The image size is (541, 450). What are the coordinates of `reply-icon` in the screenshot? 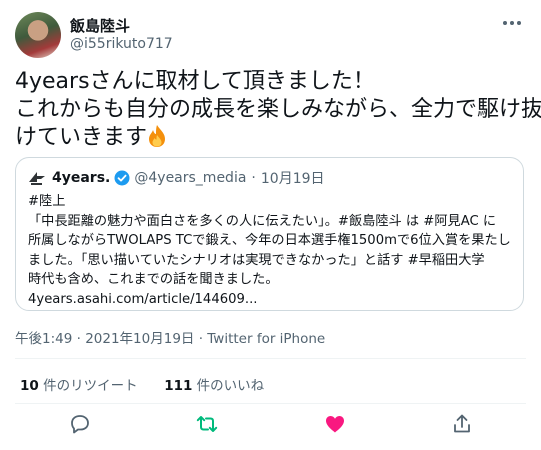 It's located at (80, 424).